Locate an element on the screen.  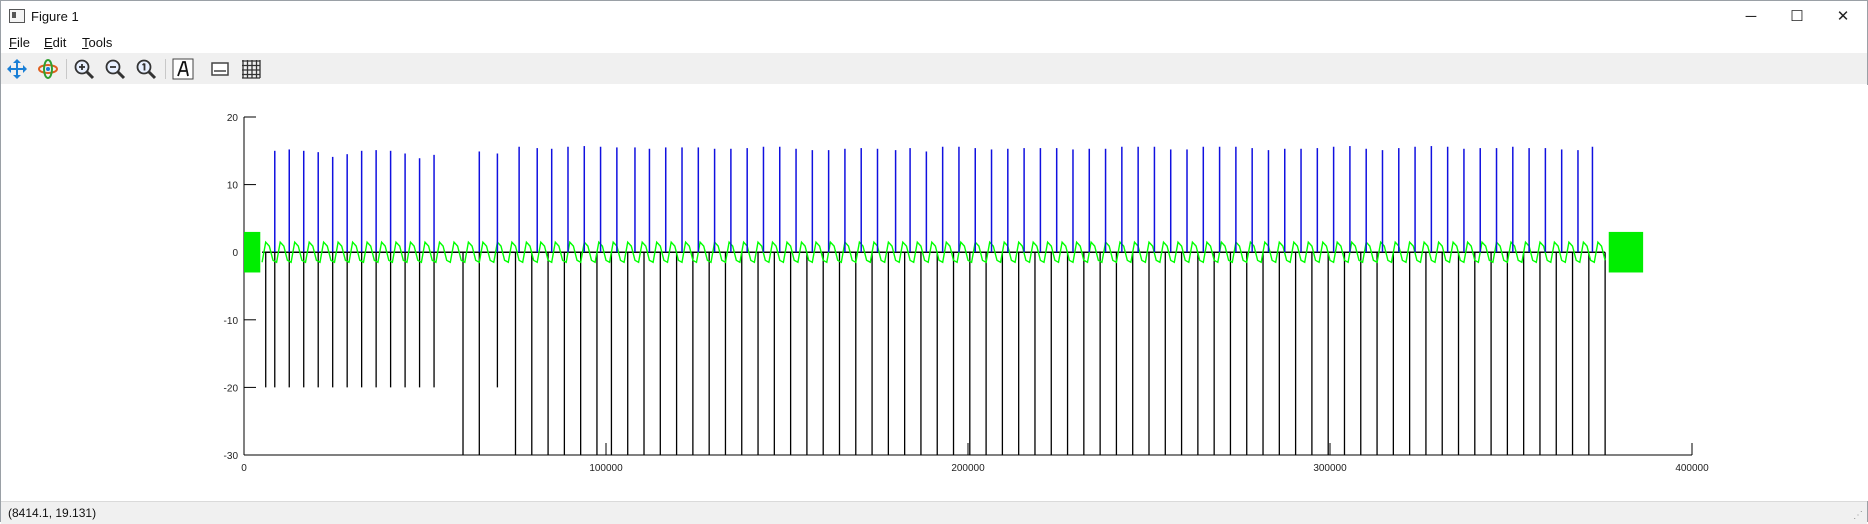
x-tick-label: 0 is located at coordinates (244, 468).